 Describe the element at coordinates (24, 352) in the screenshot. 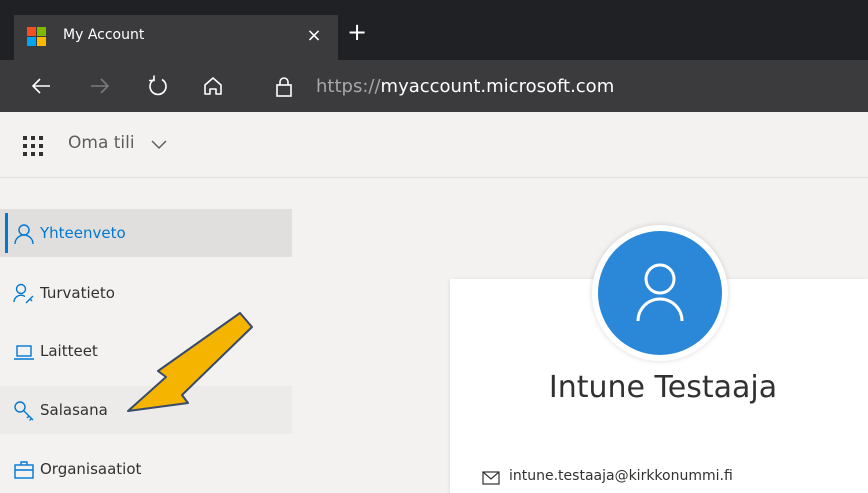

I see `laptop-icon` at that location.